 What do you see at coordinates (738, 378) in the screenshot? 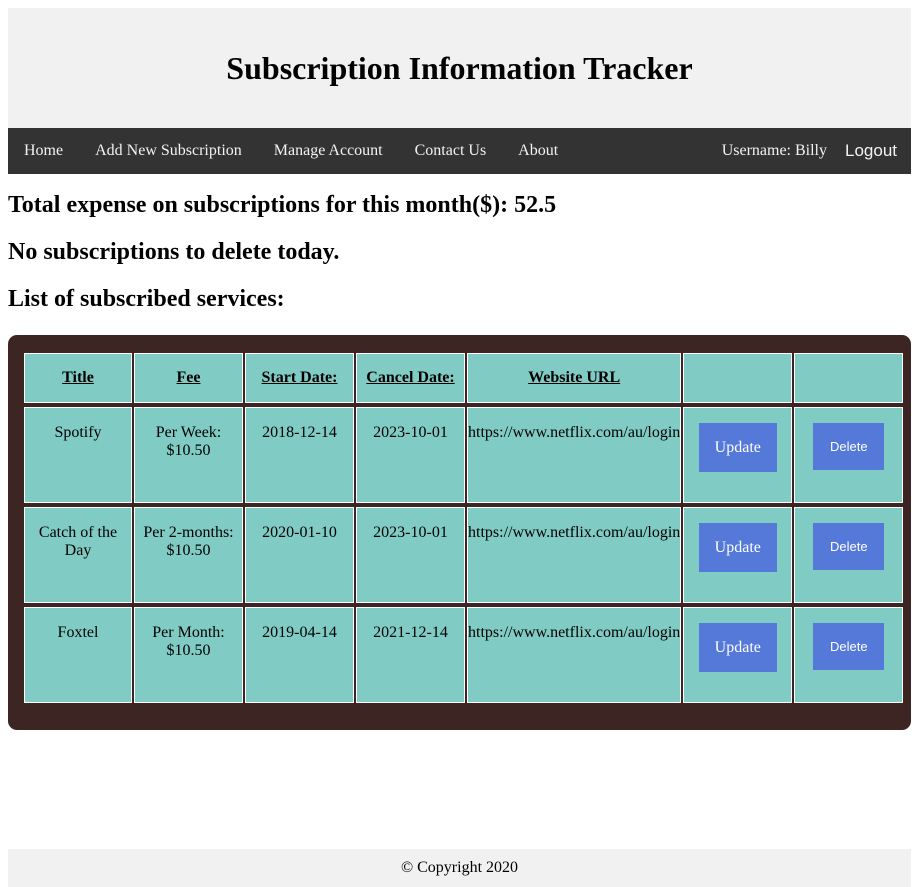
I see `column-header-update` at bounding box center [738, 378].